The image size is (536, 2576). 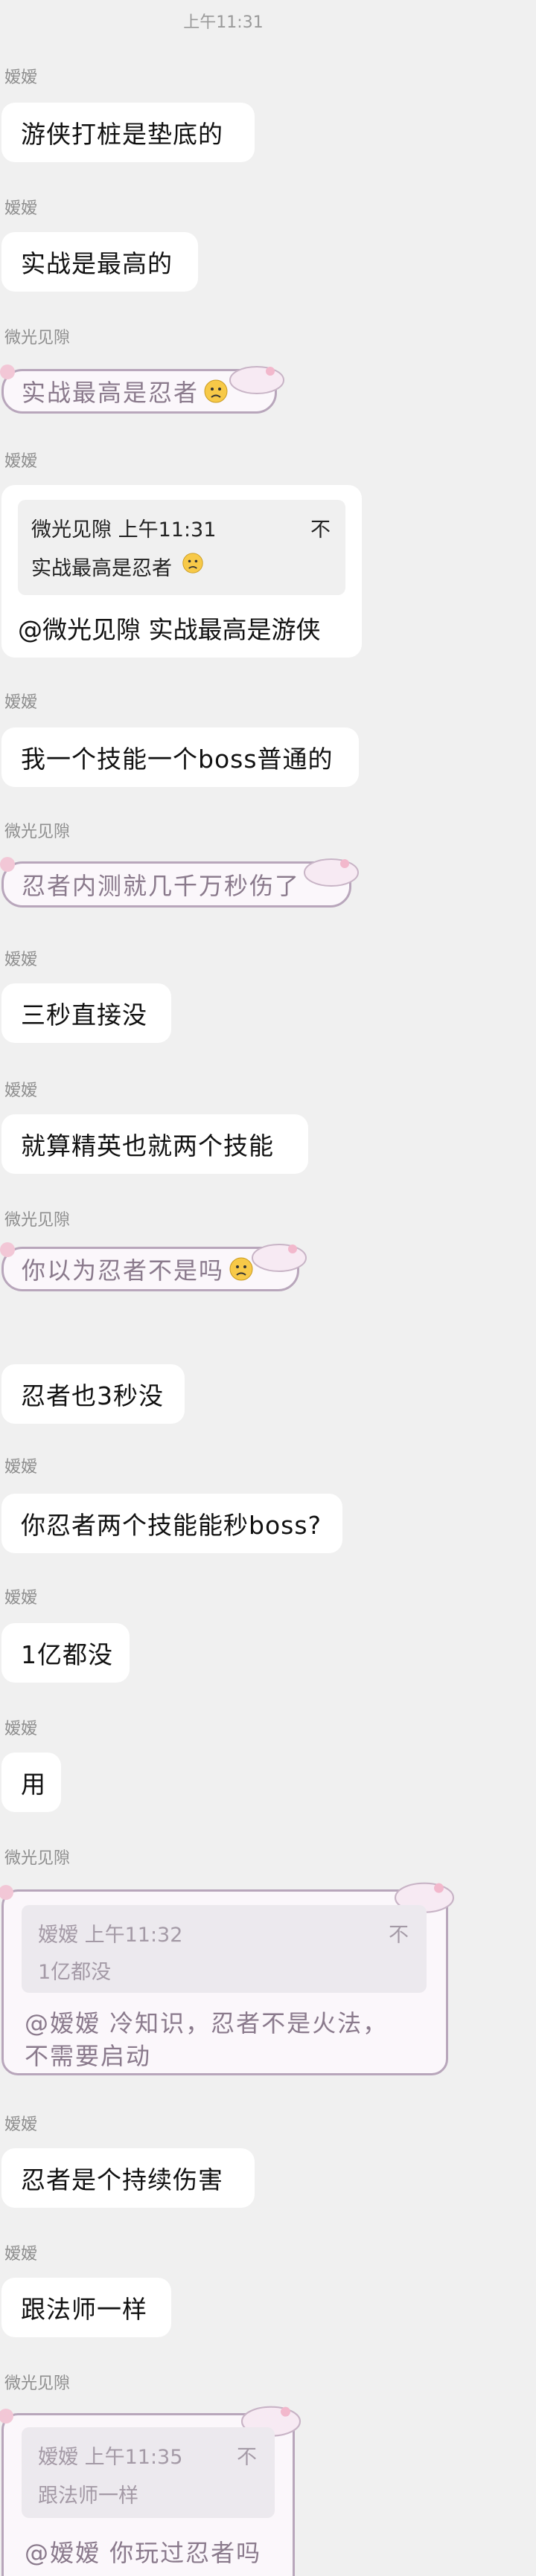 I want to click on message-text: 1亿都没, so click(x=67, y=1654).